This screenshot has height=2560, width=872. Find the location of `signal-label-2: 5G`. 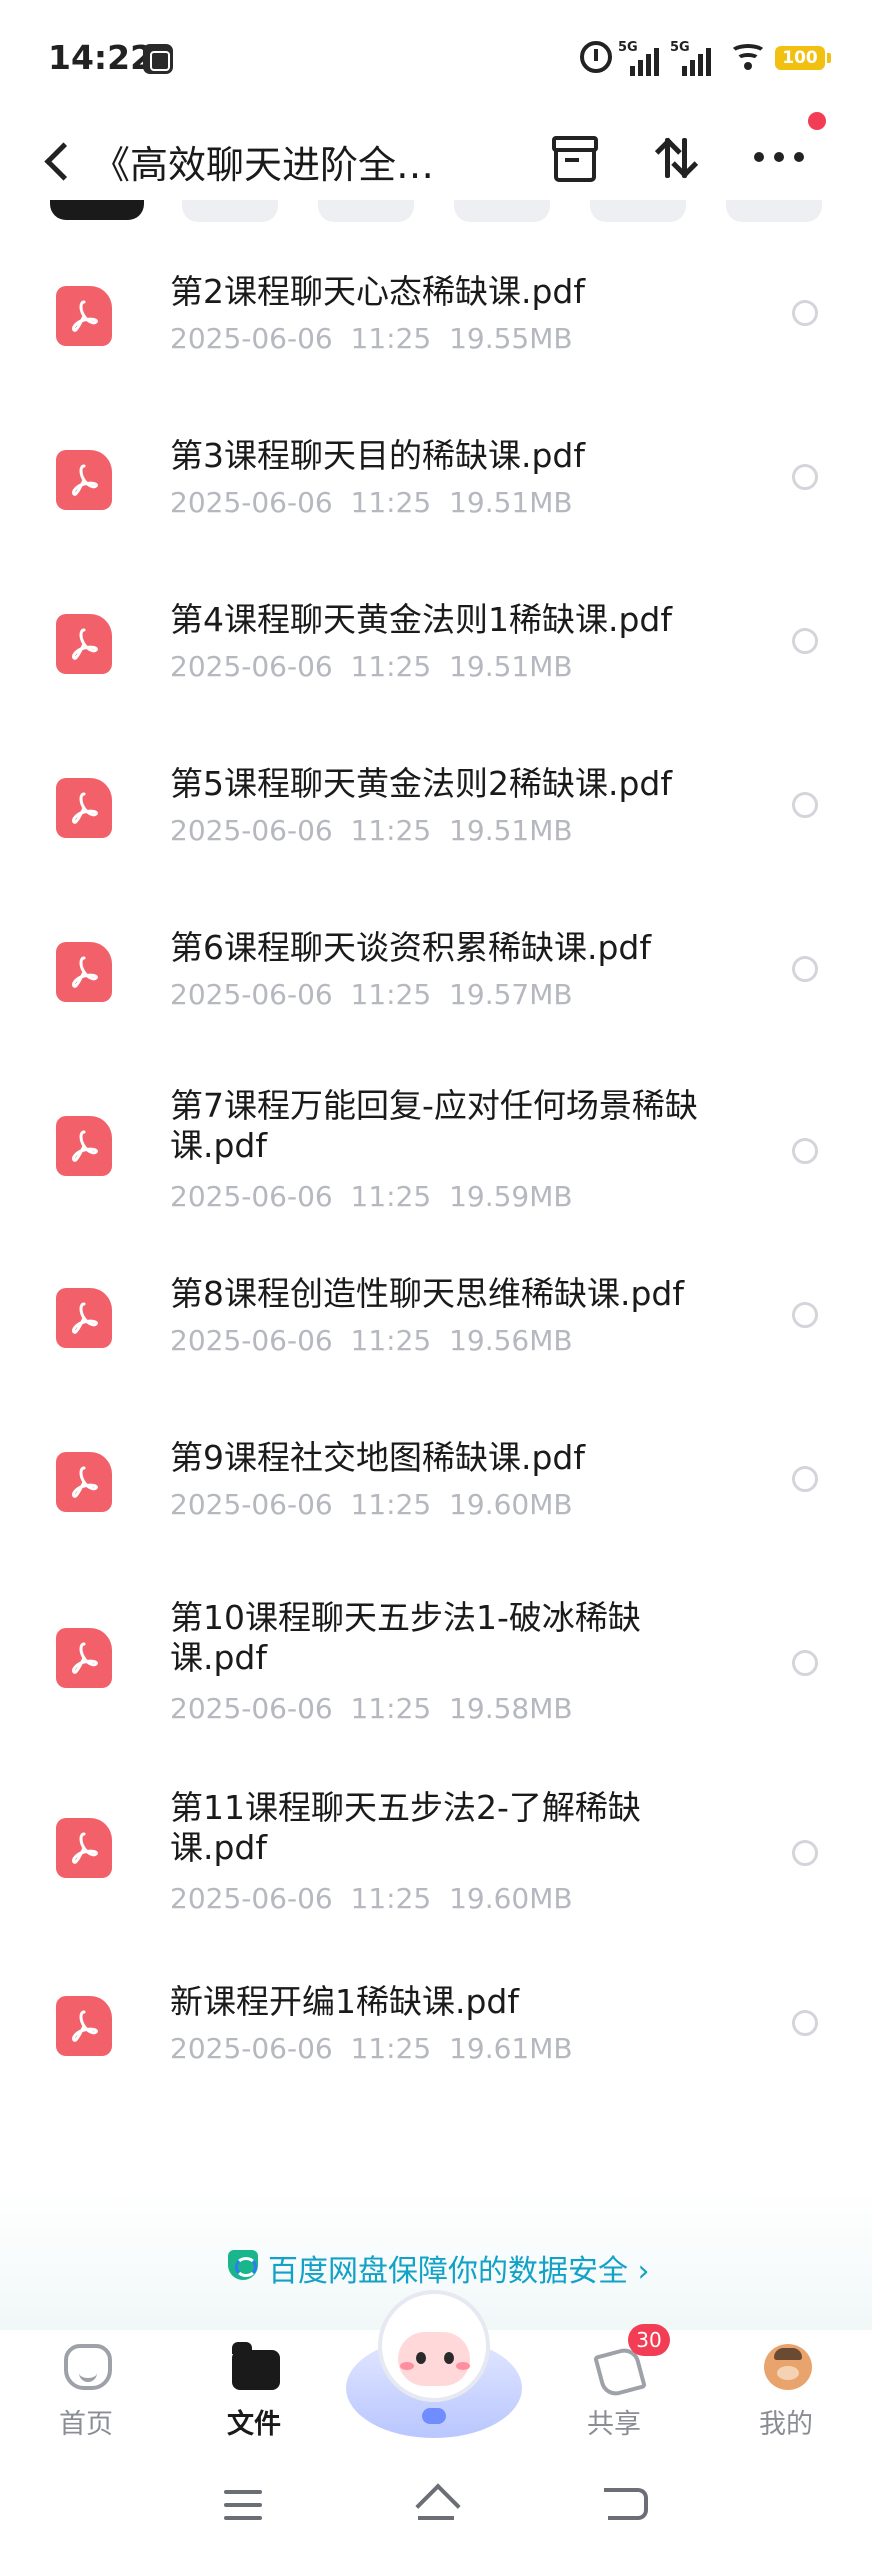

signal-label-2: 5G is located at coordinates (680, 47).